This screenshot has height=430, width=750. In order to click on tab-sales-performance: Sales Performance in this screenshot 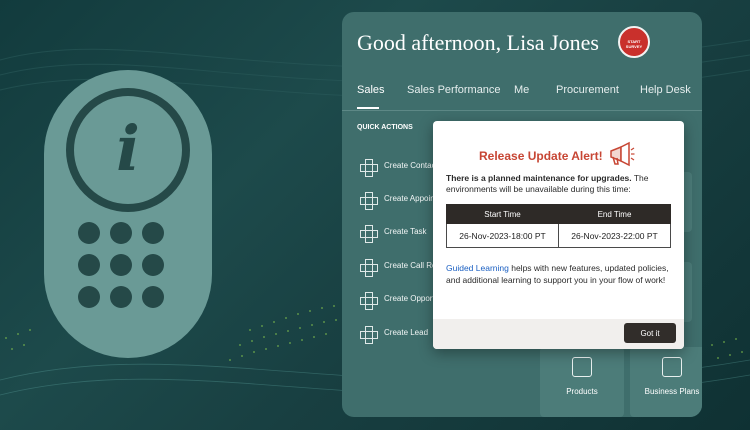, I will do `click(454, 90)`.